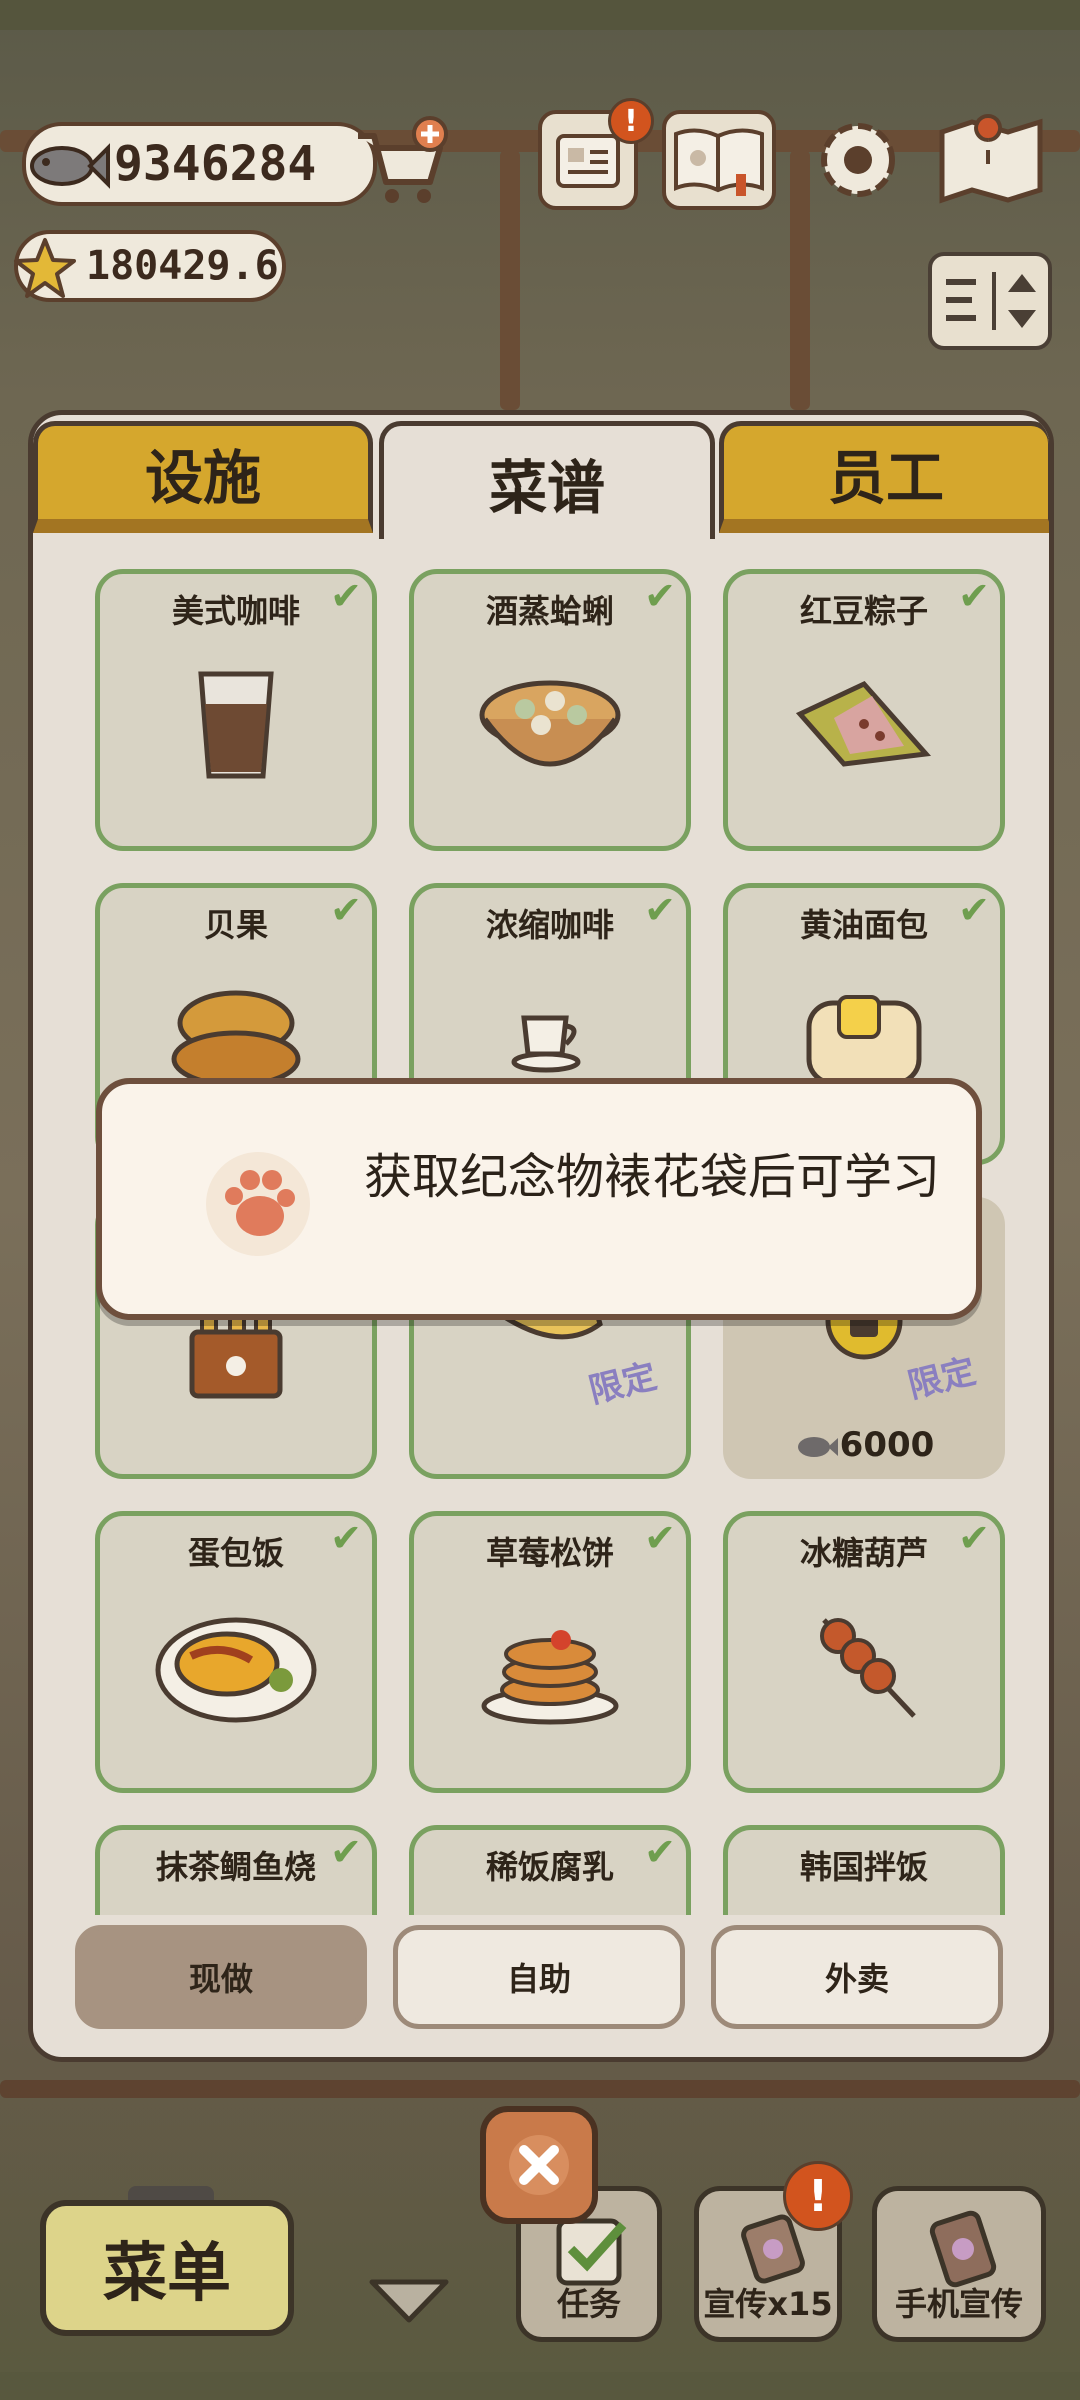 Image resolution: width=1080 pixels, height=2400 pixels. I want to click on notification-badge: !, so click(631, 121).